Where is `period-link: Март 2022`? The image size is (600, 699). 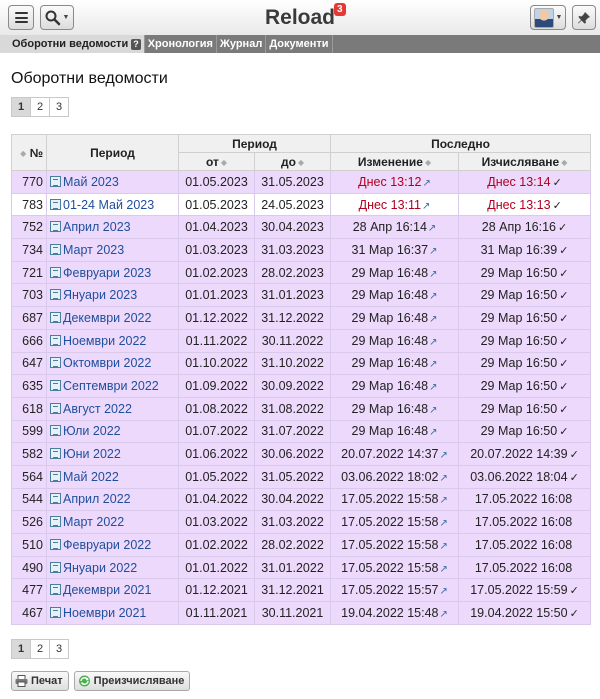
period-link: Март 2022 is located at coordinates (93, 522).